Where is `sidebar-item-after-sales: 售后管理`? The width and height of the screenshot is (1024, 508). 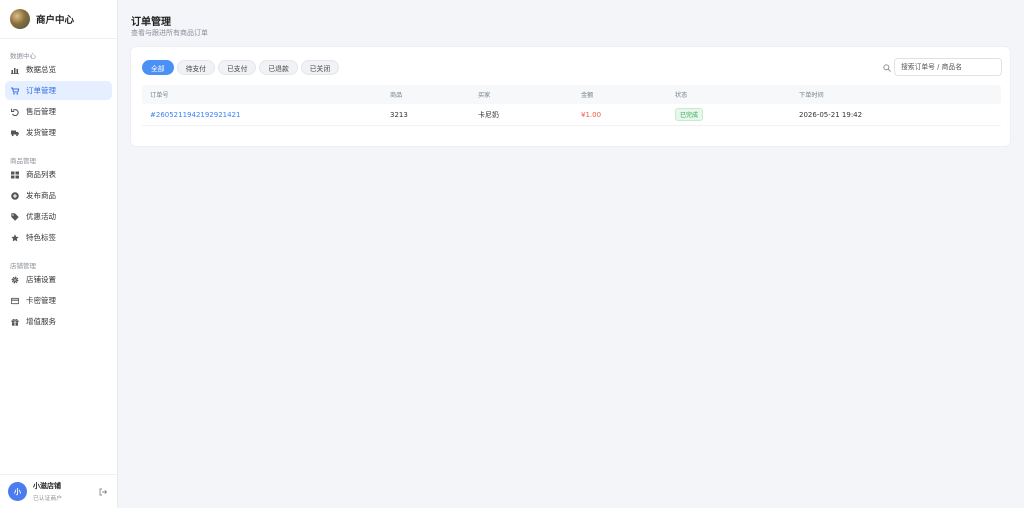 sidebar-item-after-sales: 售后管理 is located at coordinates (58, 111).